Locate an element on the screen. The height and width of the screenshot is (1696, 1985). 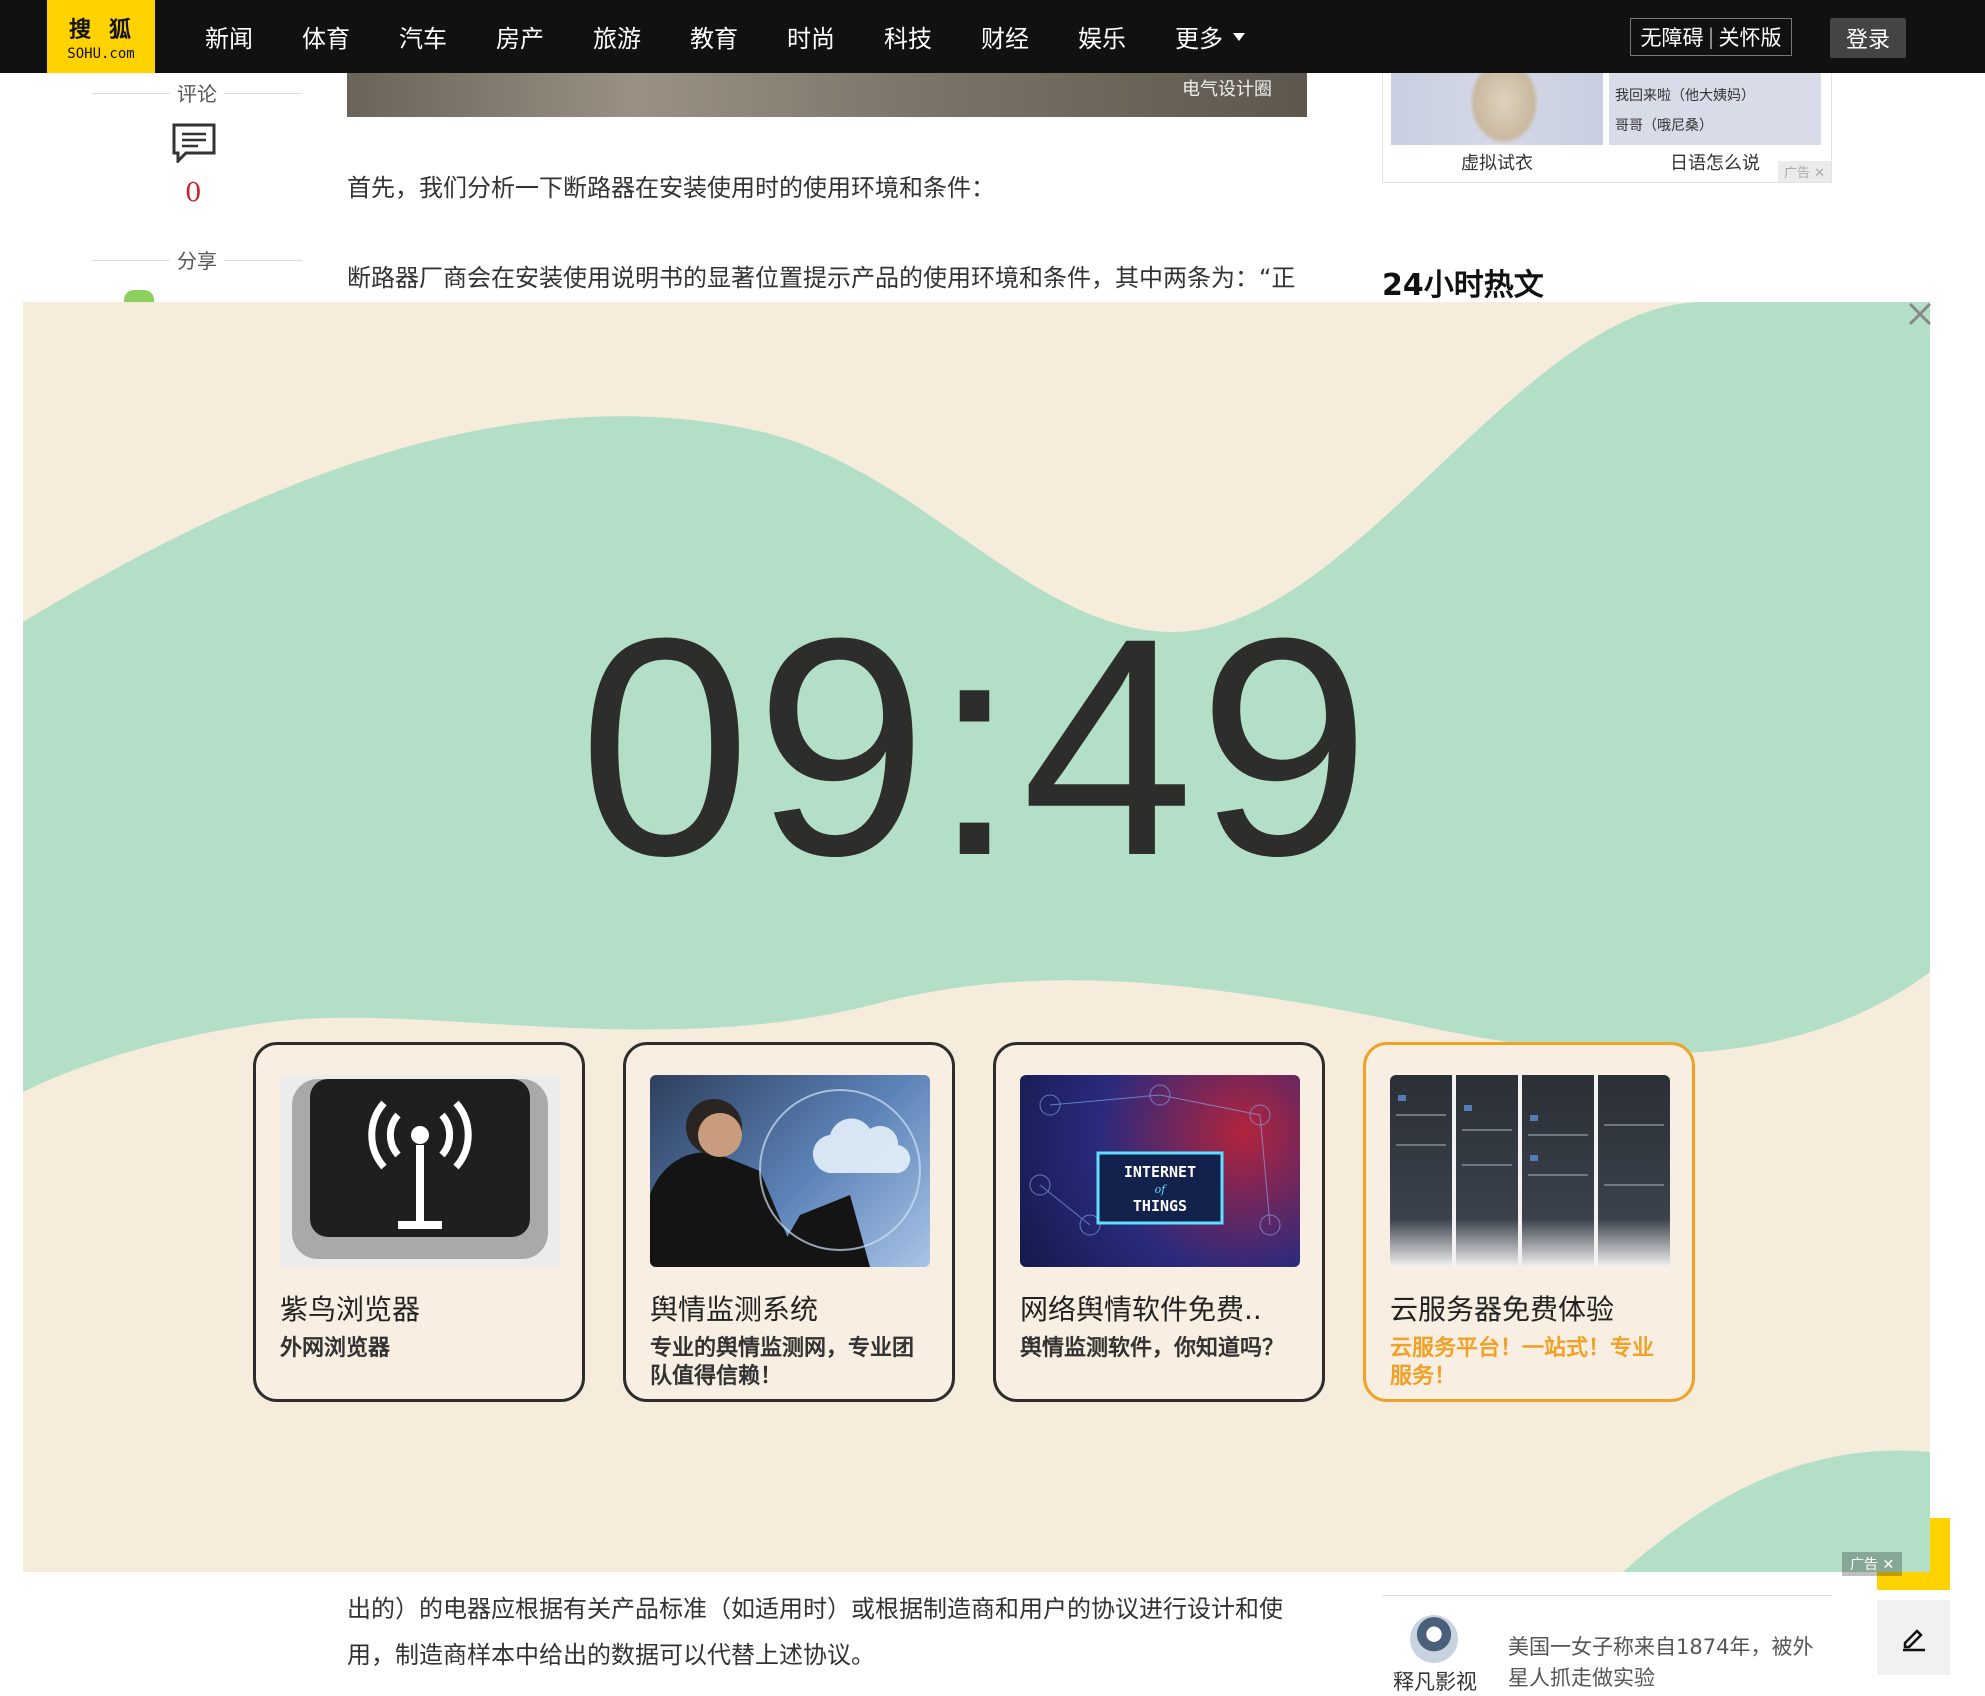
hot-article-link: 美国一女子称来自1874年，被外星人抓走做实验 is located at coordinates (1668, 1663).